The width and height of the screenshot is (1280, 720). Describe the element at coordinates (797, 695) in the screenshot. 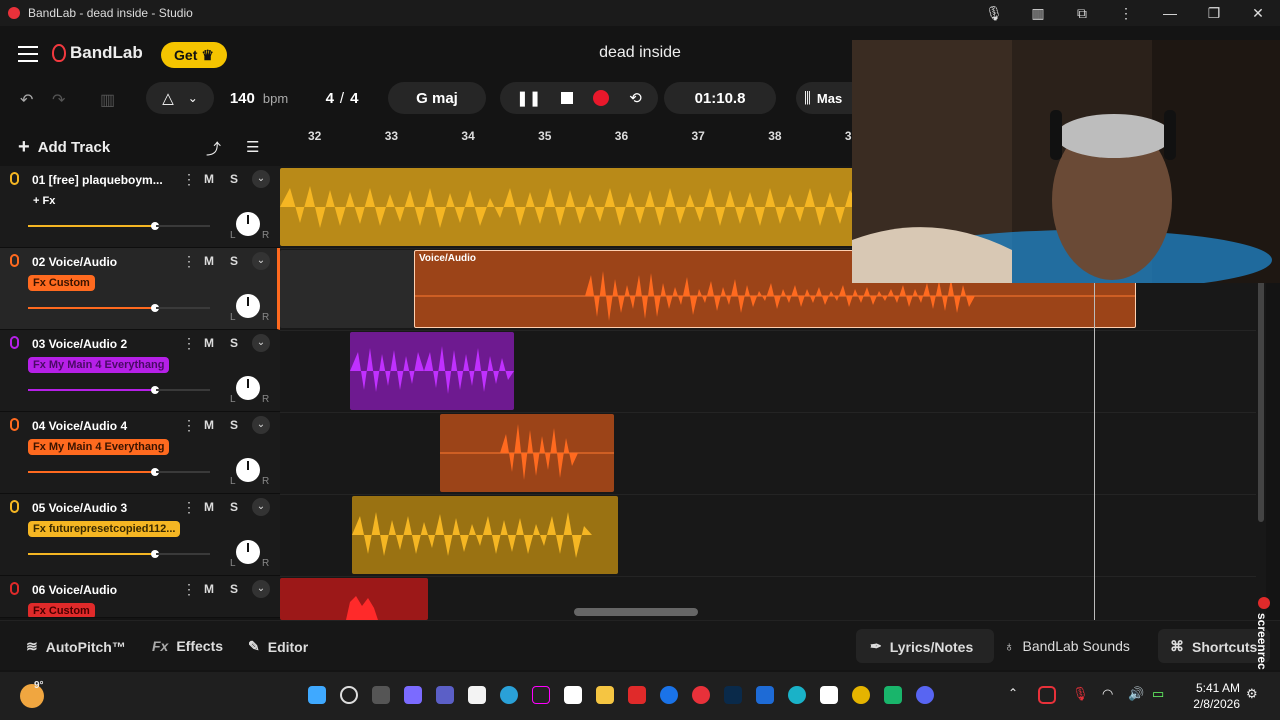

I see `edge-beta-icon` at that location.